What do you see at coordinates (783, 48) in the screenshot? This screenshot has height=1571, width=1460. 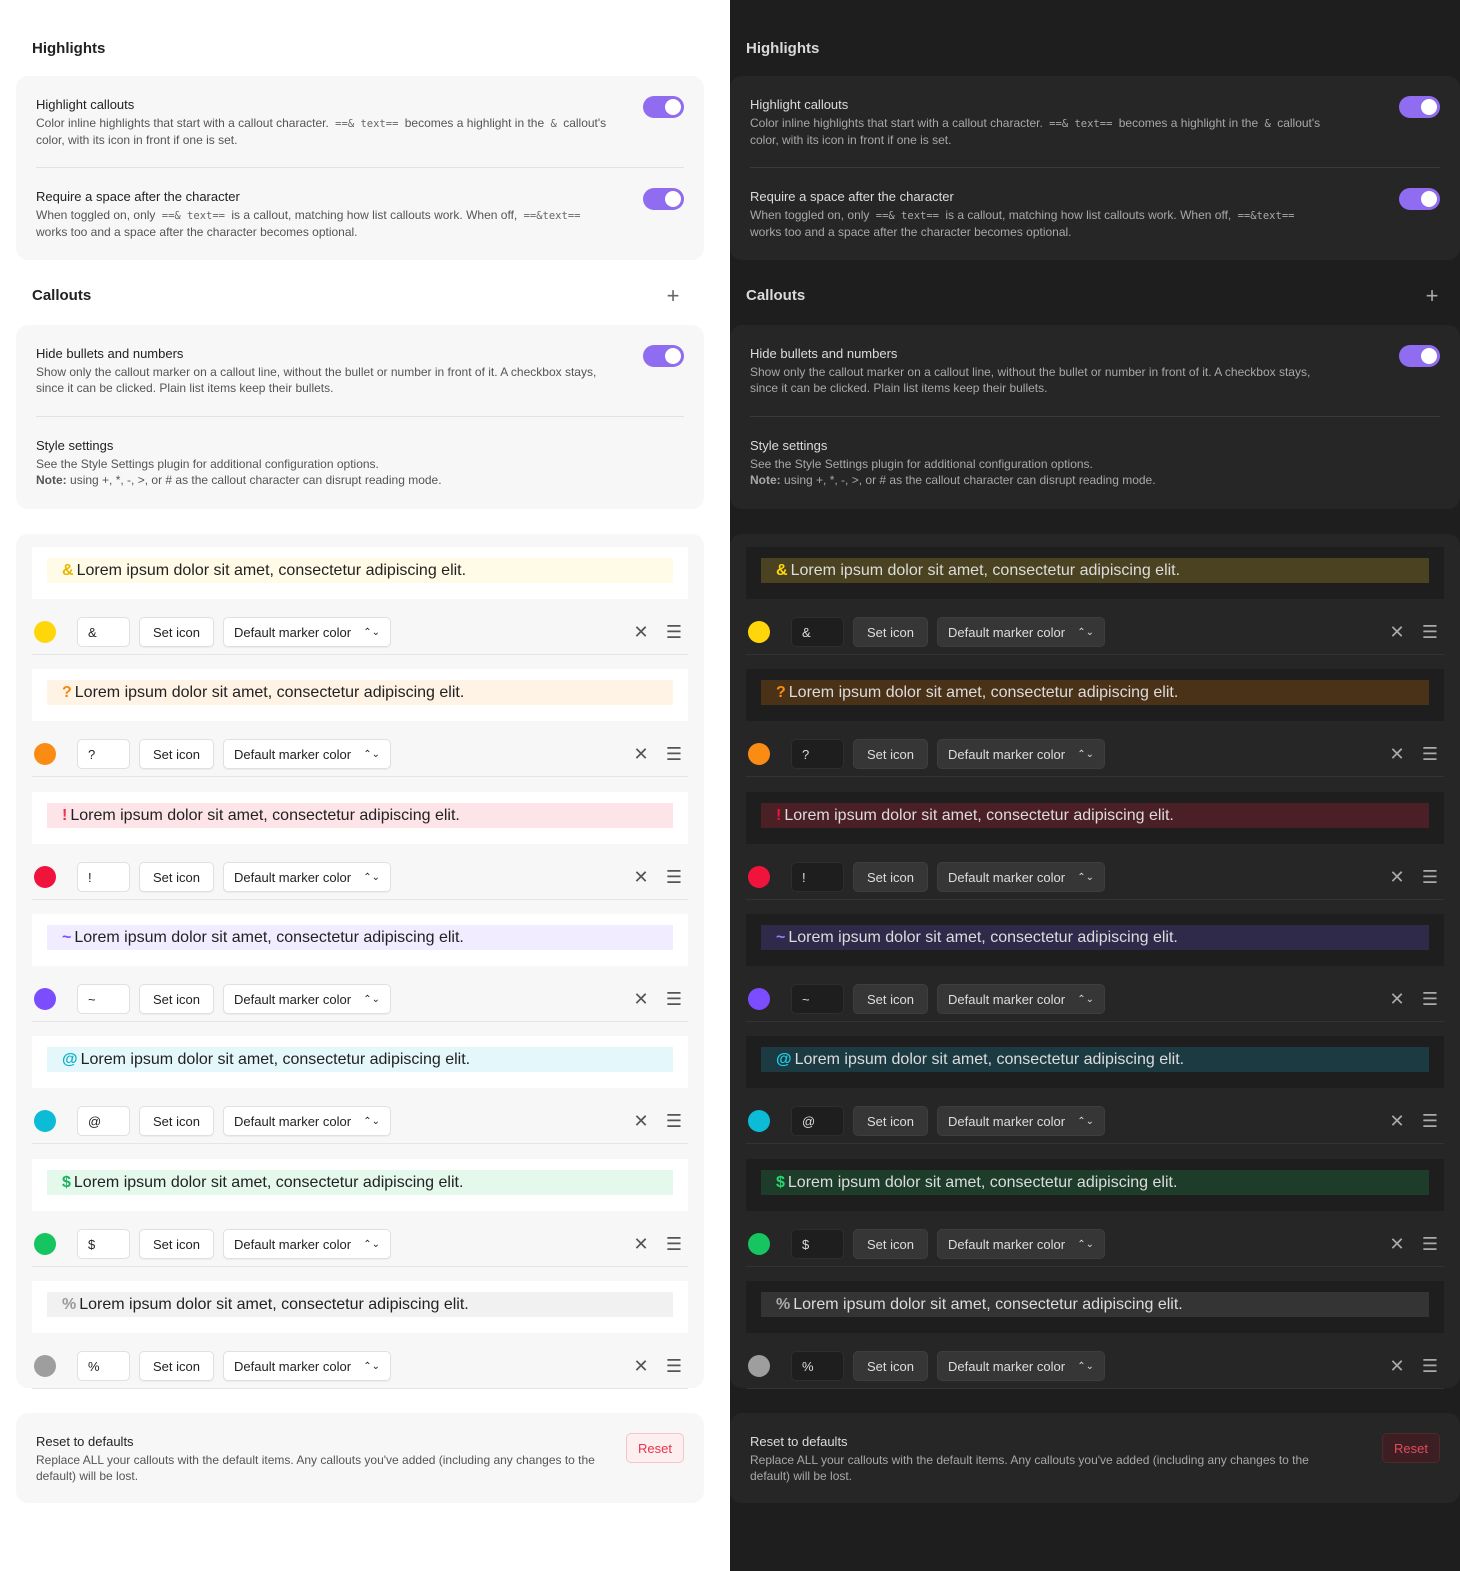 I see `highlights-heading: Highlights` at bounding box center [783, 48].